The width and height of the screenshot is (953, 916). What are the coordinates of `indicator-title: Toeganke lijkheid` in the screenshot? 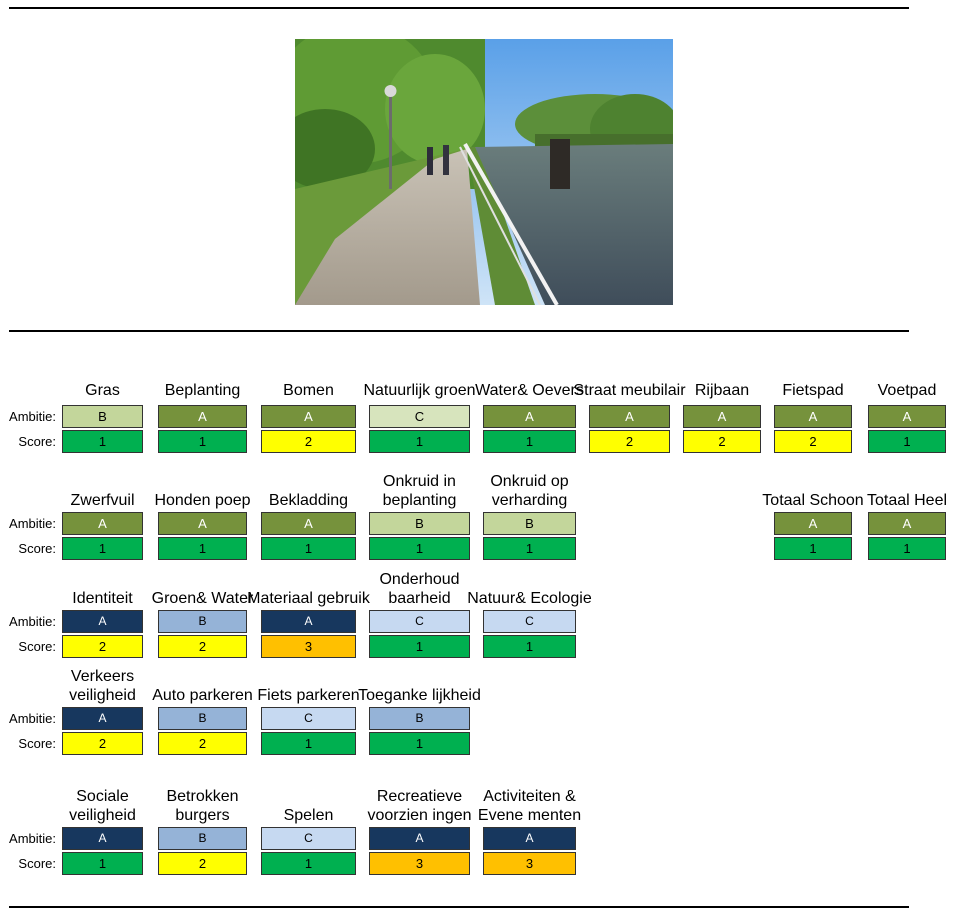 It's located at (419, 695).